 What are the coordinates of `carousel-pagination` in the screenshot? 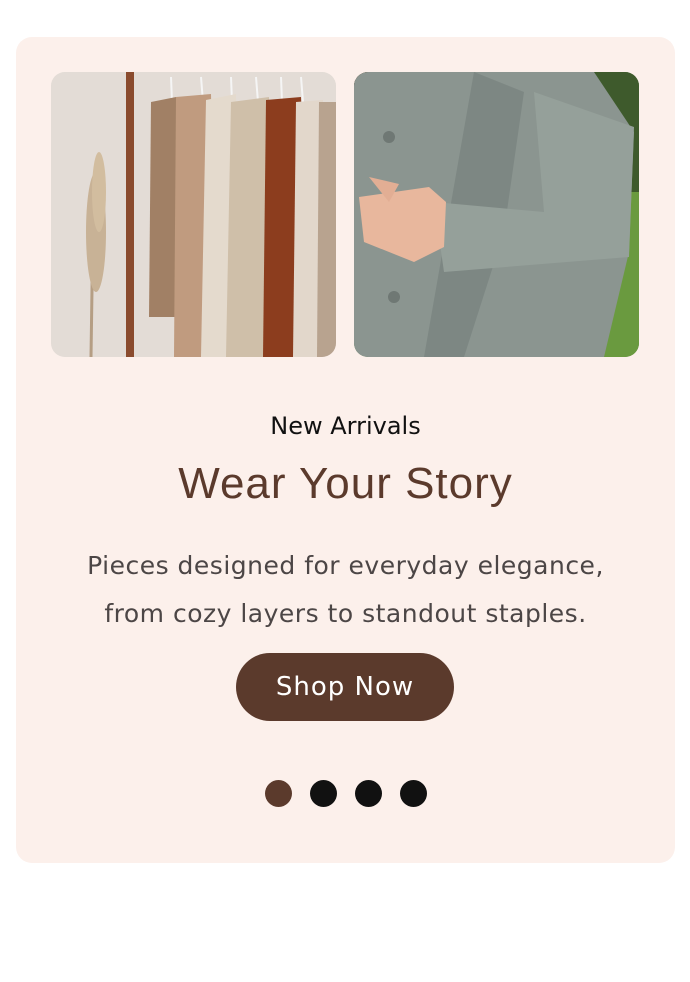 It's located at (345, 793).